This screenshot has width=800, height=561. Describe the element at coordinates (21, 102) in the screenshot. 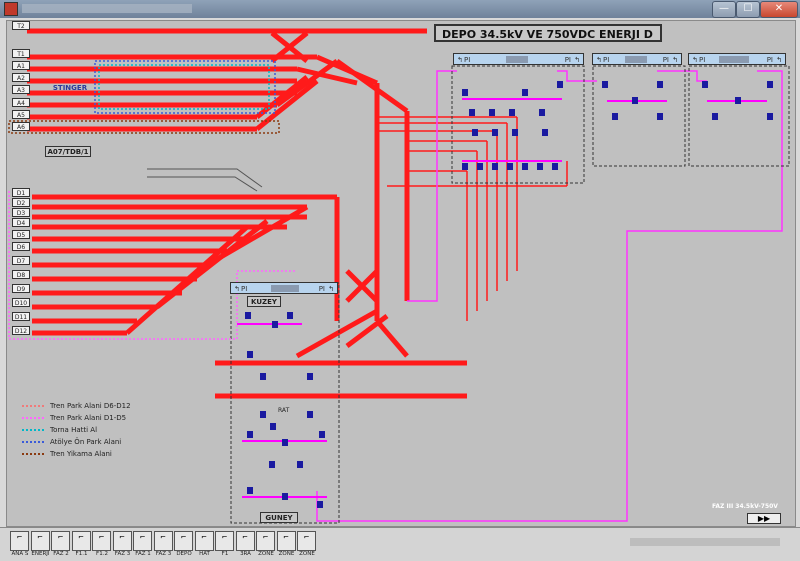

I see `track-label: A4` at that location.